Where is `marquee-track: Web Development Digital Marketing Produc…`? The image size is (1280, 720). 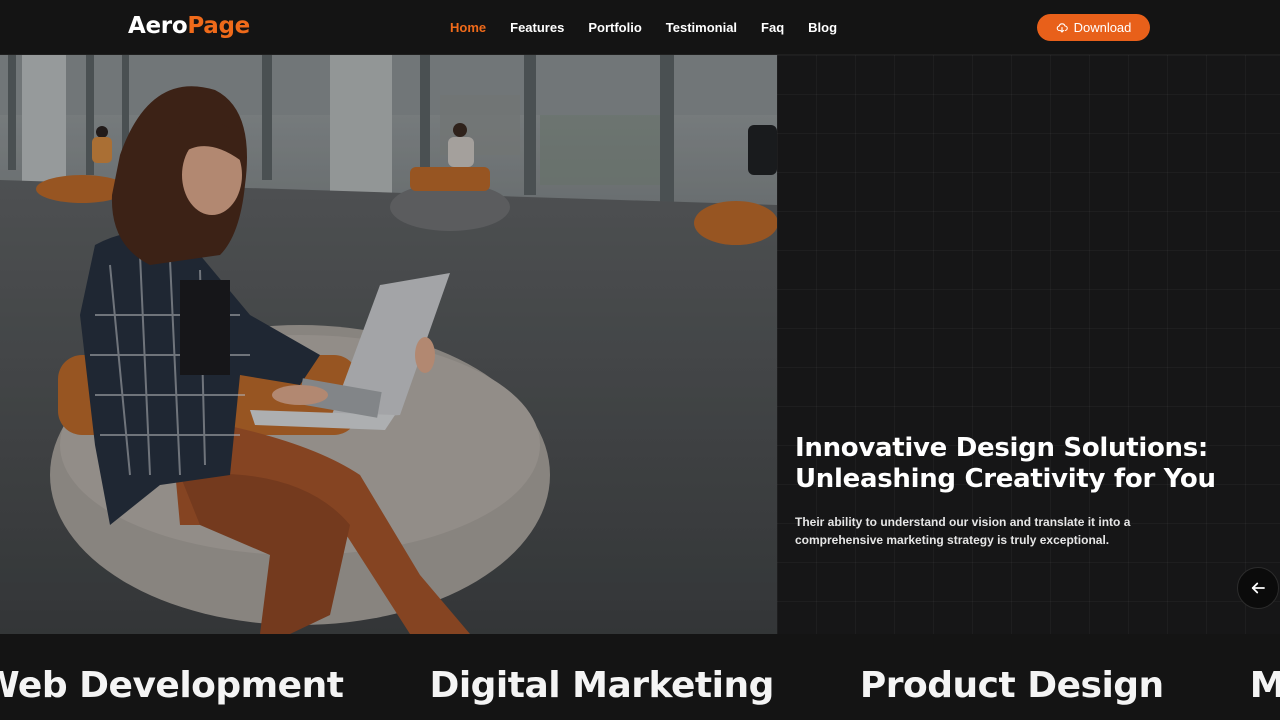 marquee-track: Web Development Digital Marketing Produc… is located at coordinates (640, 686).